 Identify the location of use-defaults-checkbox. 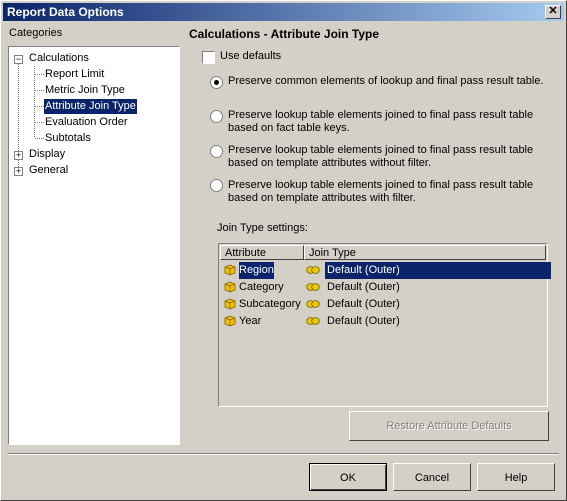
(208, 57).